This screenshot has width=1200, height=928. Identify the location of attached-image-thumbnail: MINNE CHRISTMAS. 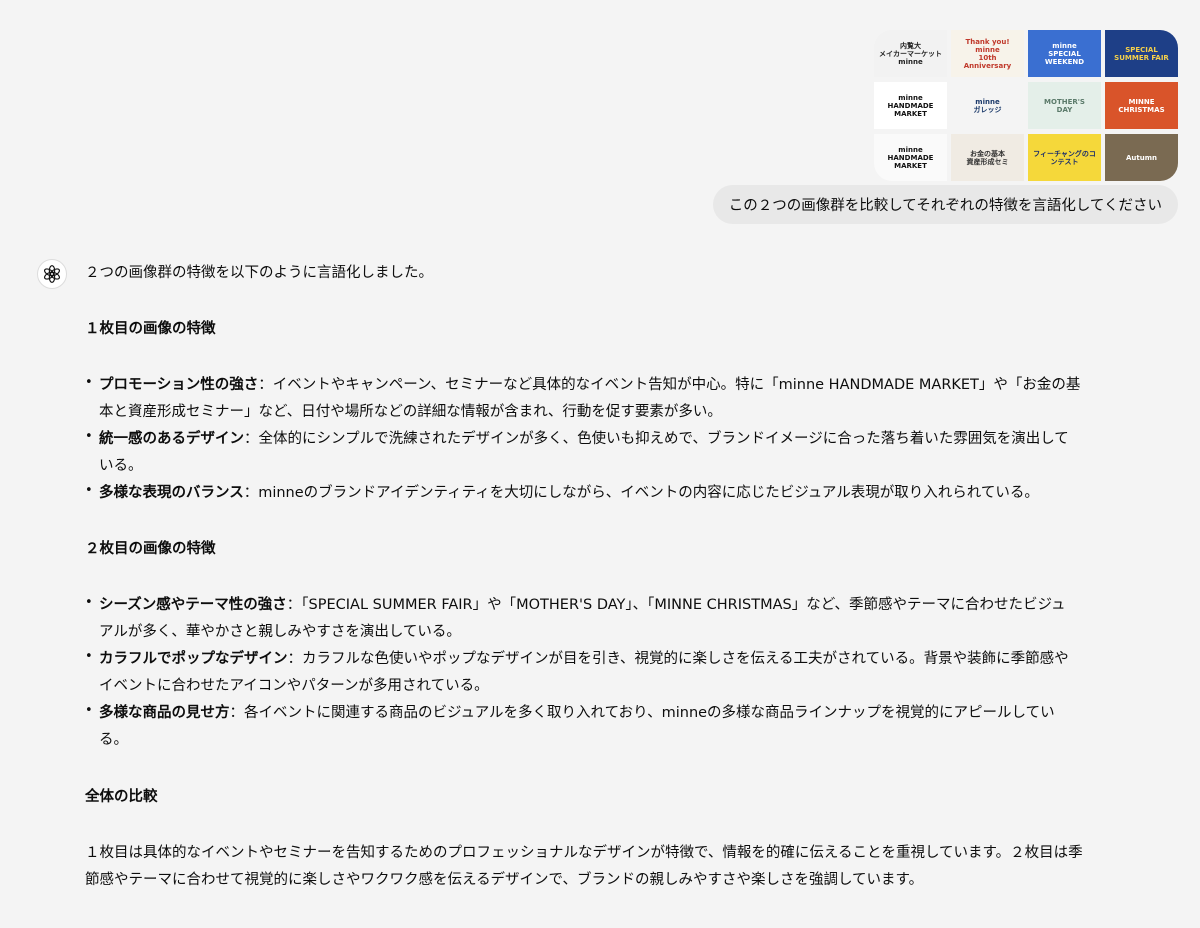
(1141, 105).